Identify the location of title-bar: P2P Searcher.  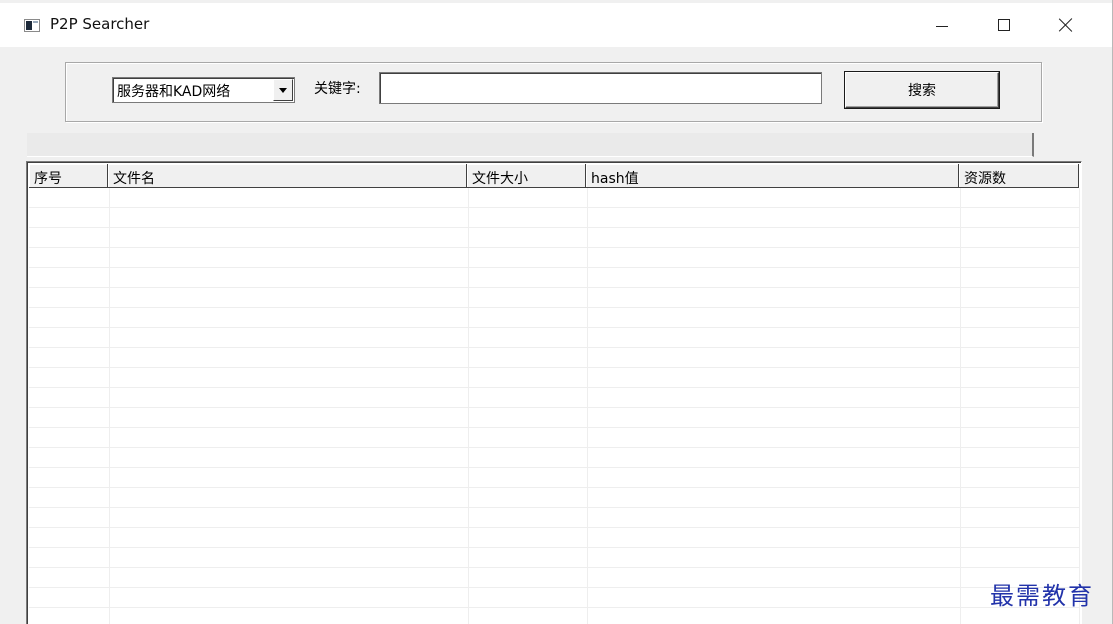
(556, 25).